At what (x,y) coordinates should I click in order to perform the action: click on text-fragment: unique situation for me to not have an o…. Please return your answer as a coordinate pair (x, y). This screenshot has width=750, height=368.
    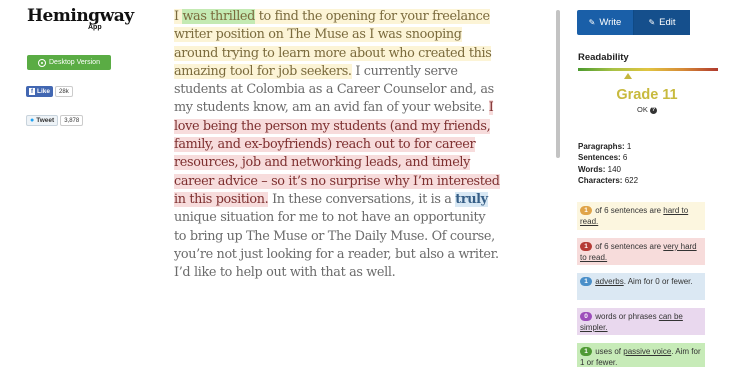
    Looking at the image, I should click on (336, 245).